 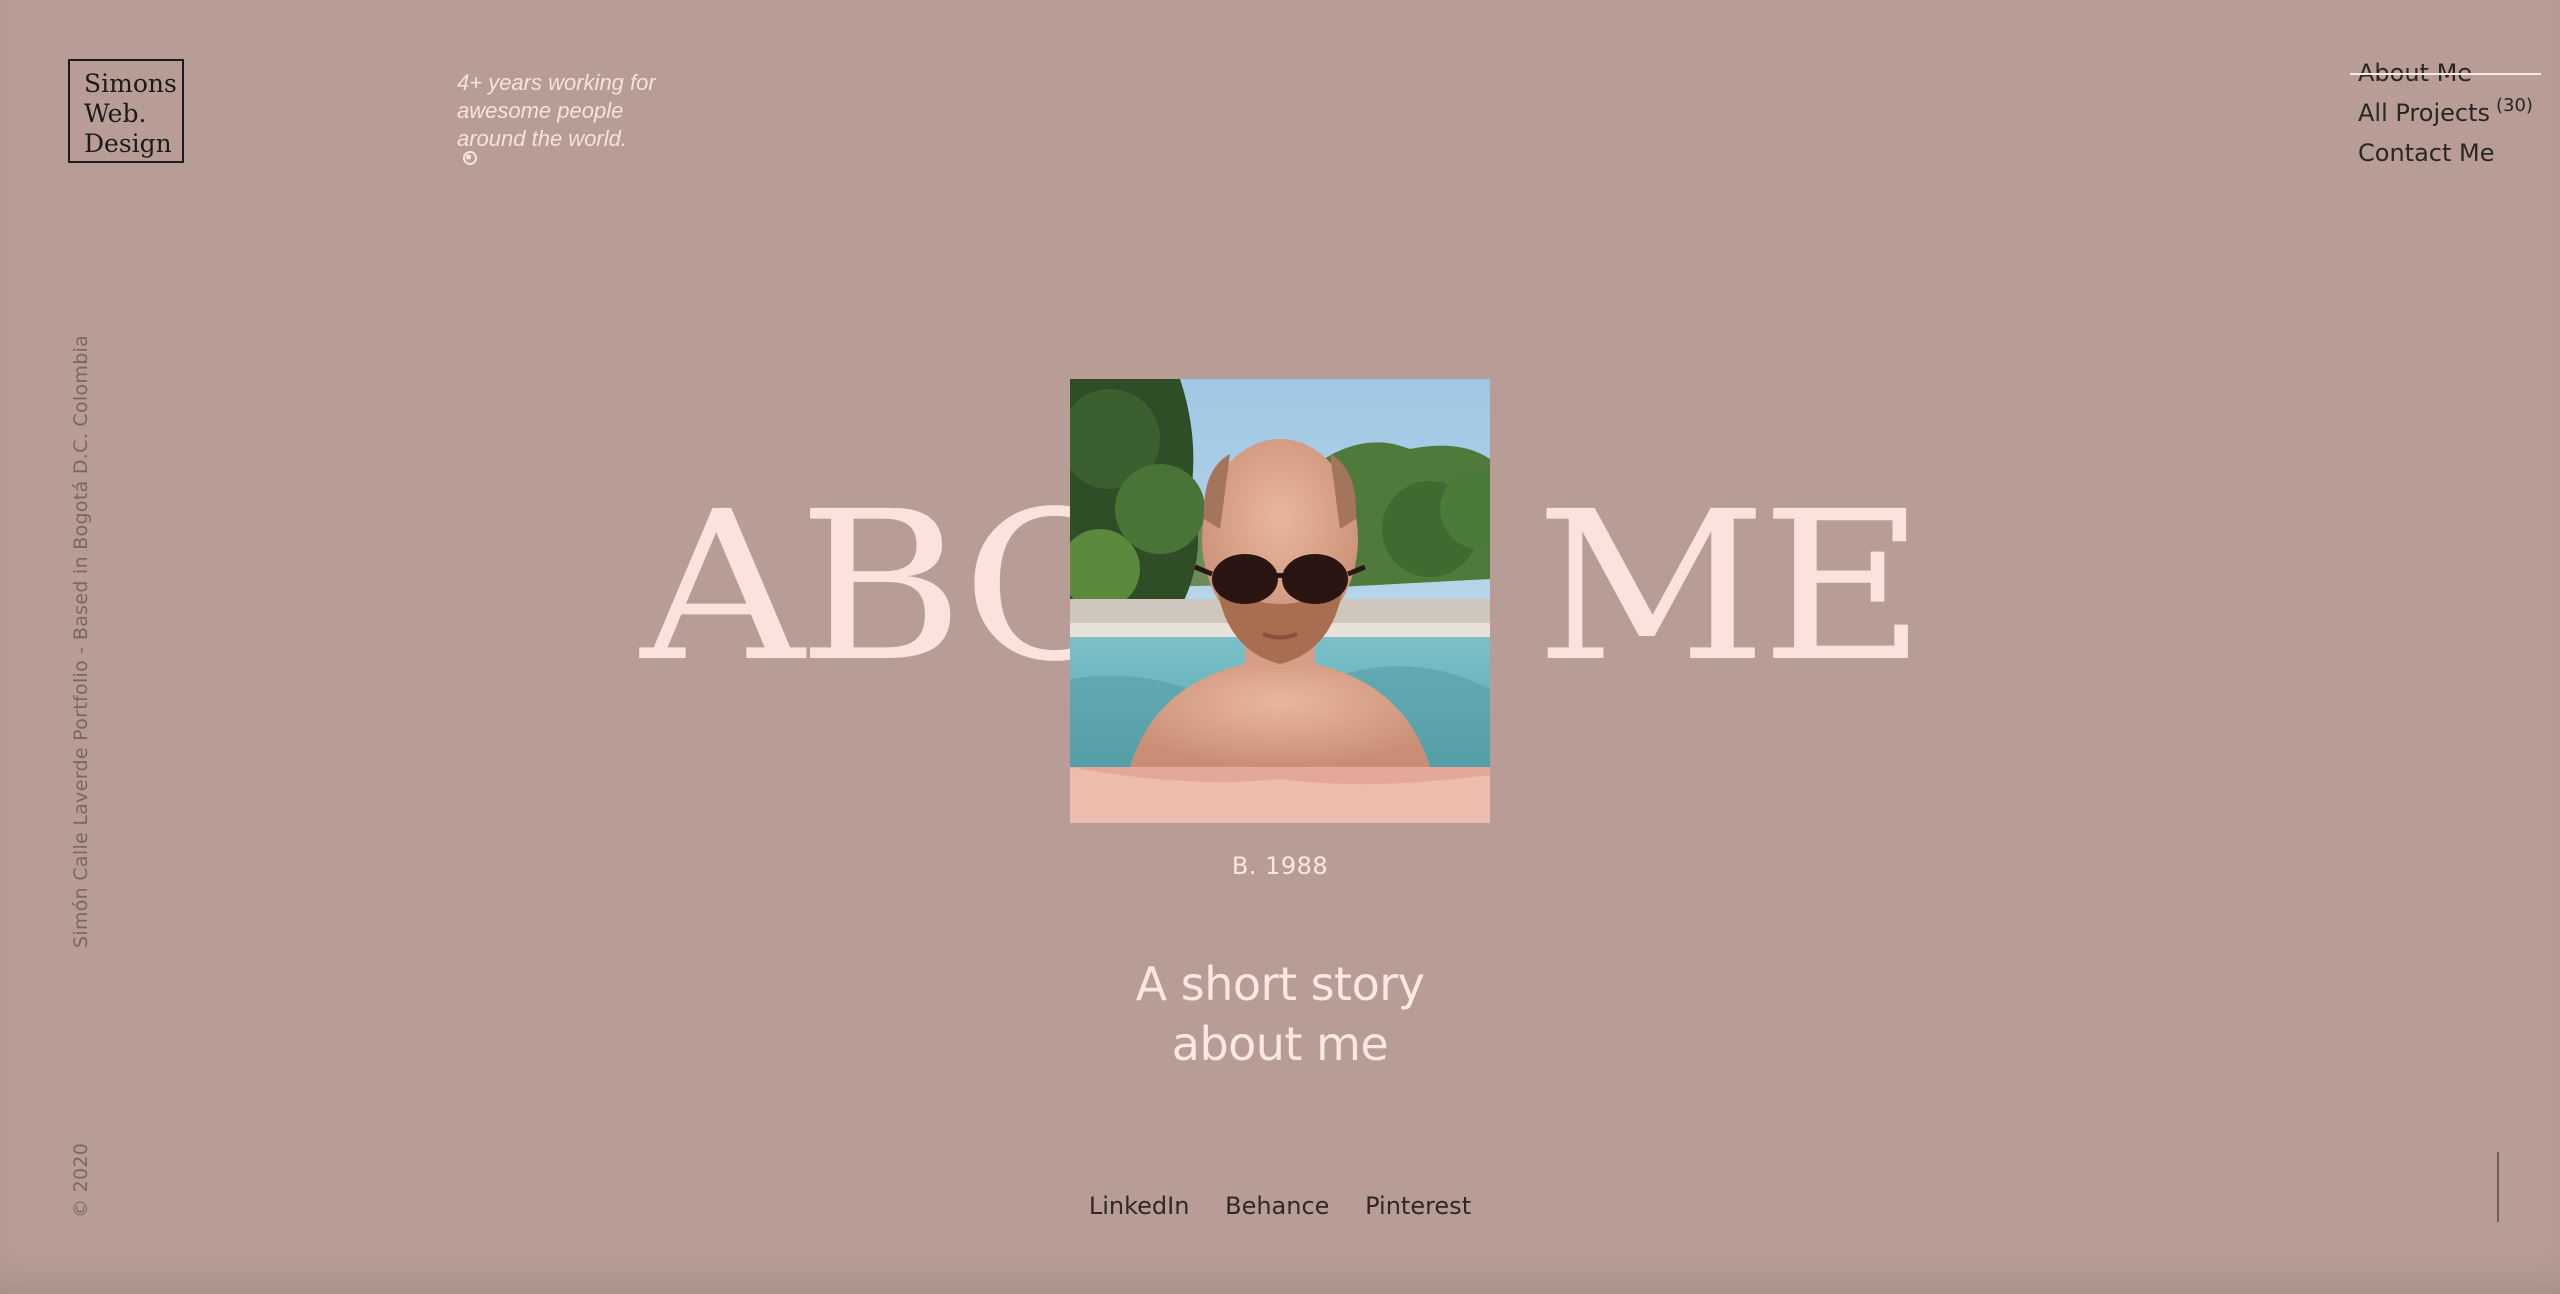 I want to click on logo-line-2: Web., so click(x=115, y=113).